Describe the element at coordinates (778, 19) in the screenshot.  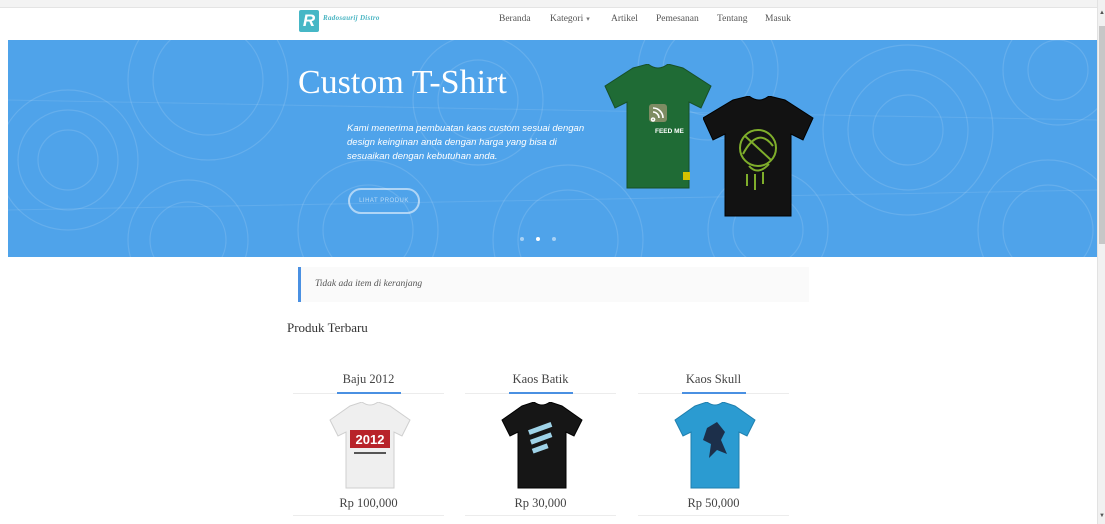
I see `nav-masuk: Masuk` at that location.